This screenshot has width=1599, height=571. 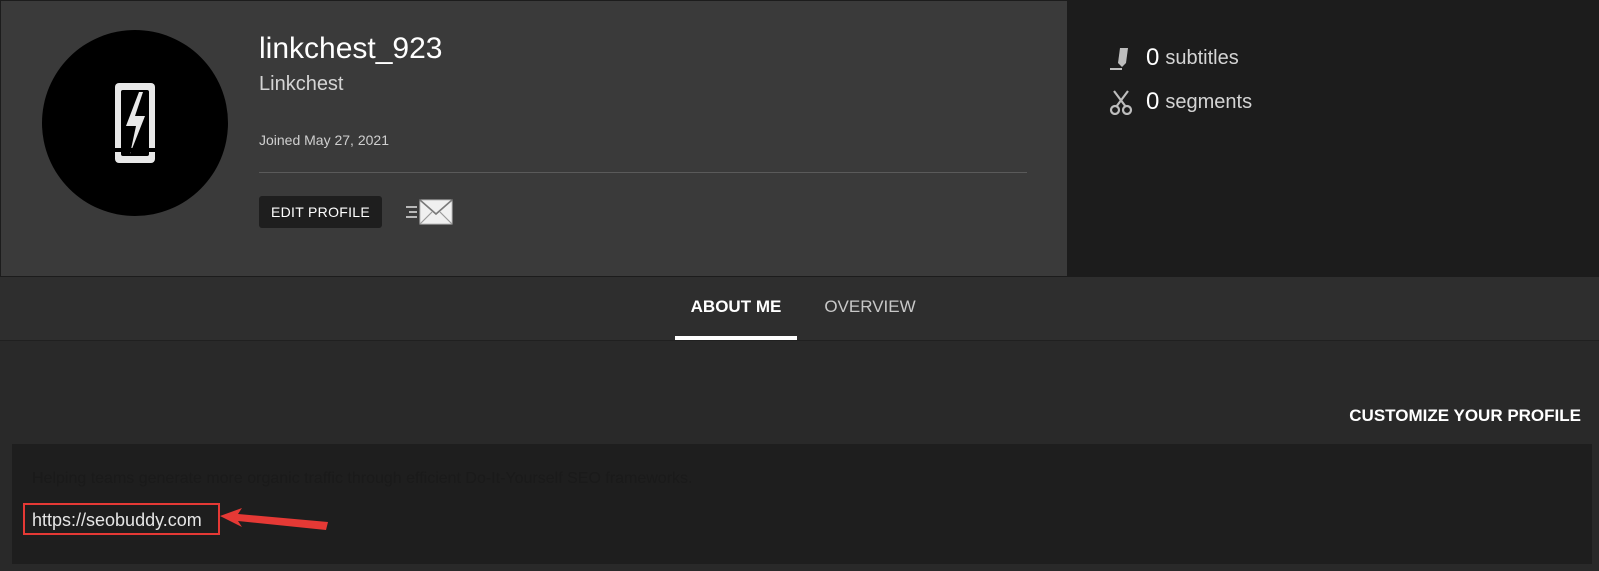 I want to click on tab-about-me-label: ABOUT ME, so click(x=736, y=306).